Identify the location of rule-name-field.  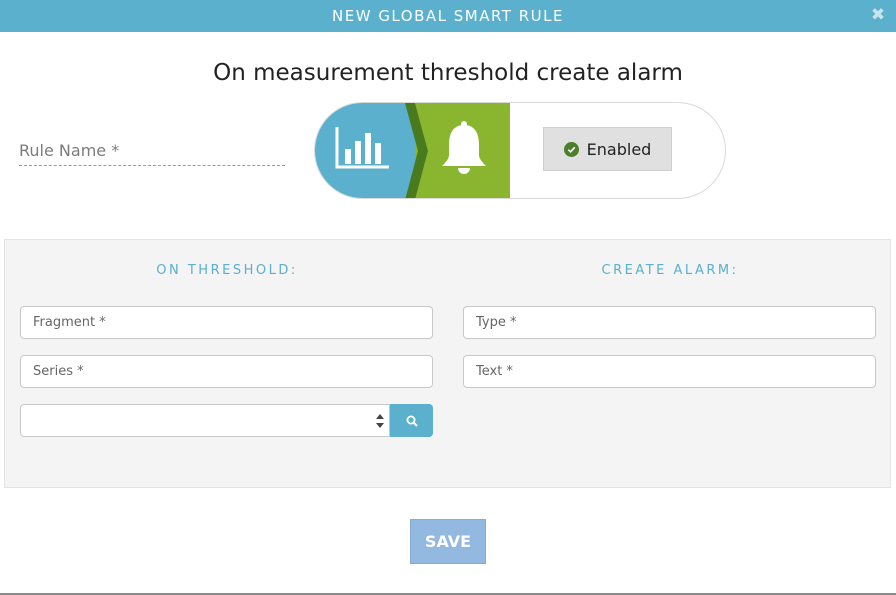
(152, 150).